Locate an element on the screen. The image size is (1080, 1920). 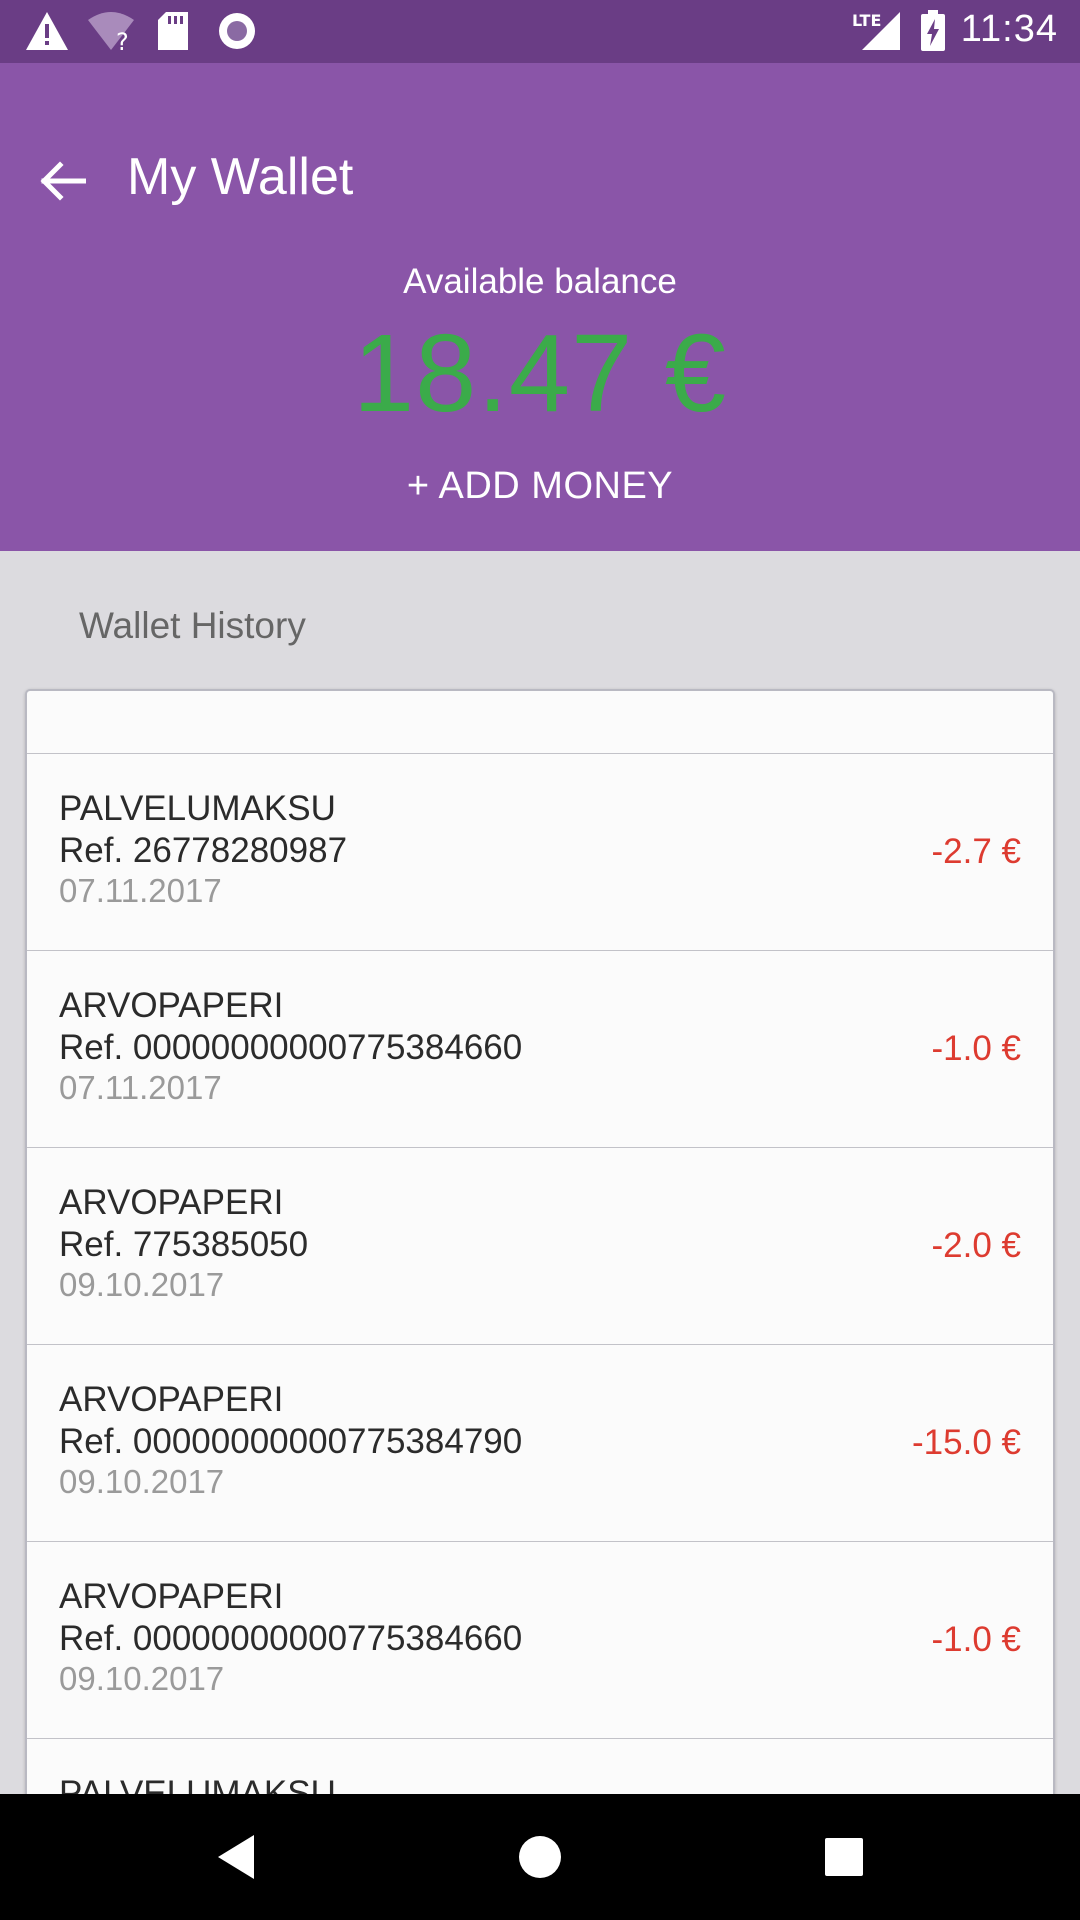
transaction-ref: Ref. 775385050 is located at coordinates (184, 1244).